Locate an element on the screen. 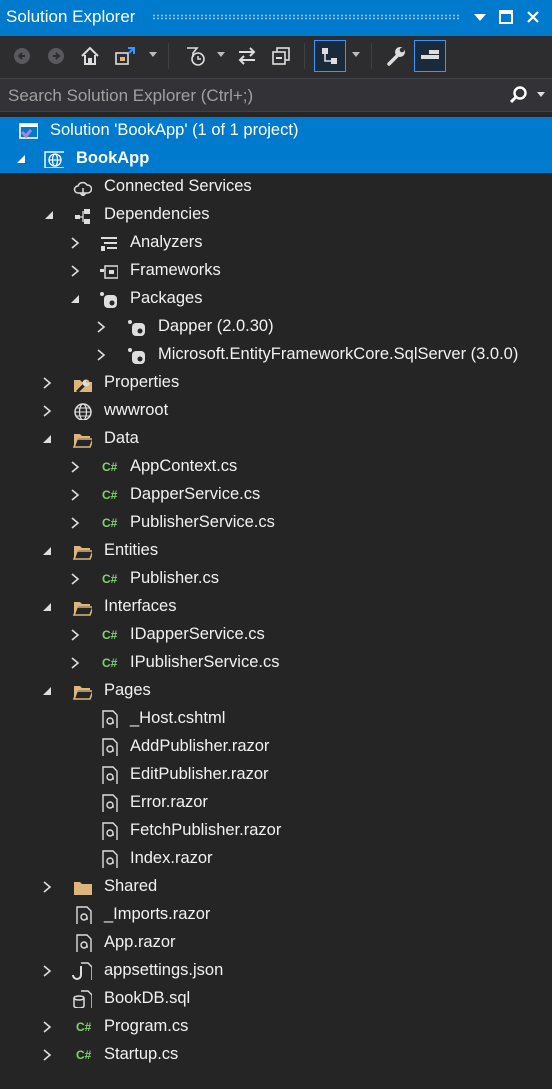  properties-button is located at coordinates (396, 56).